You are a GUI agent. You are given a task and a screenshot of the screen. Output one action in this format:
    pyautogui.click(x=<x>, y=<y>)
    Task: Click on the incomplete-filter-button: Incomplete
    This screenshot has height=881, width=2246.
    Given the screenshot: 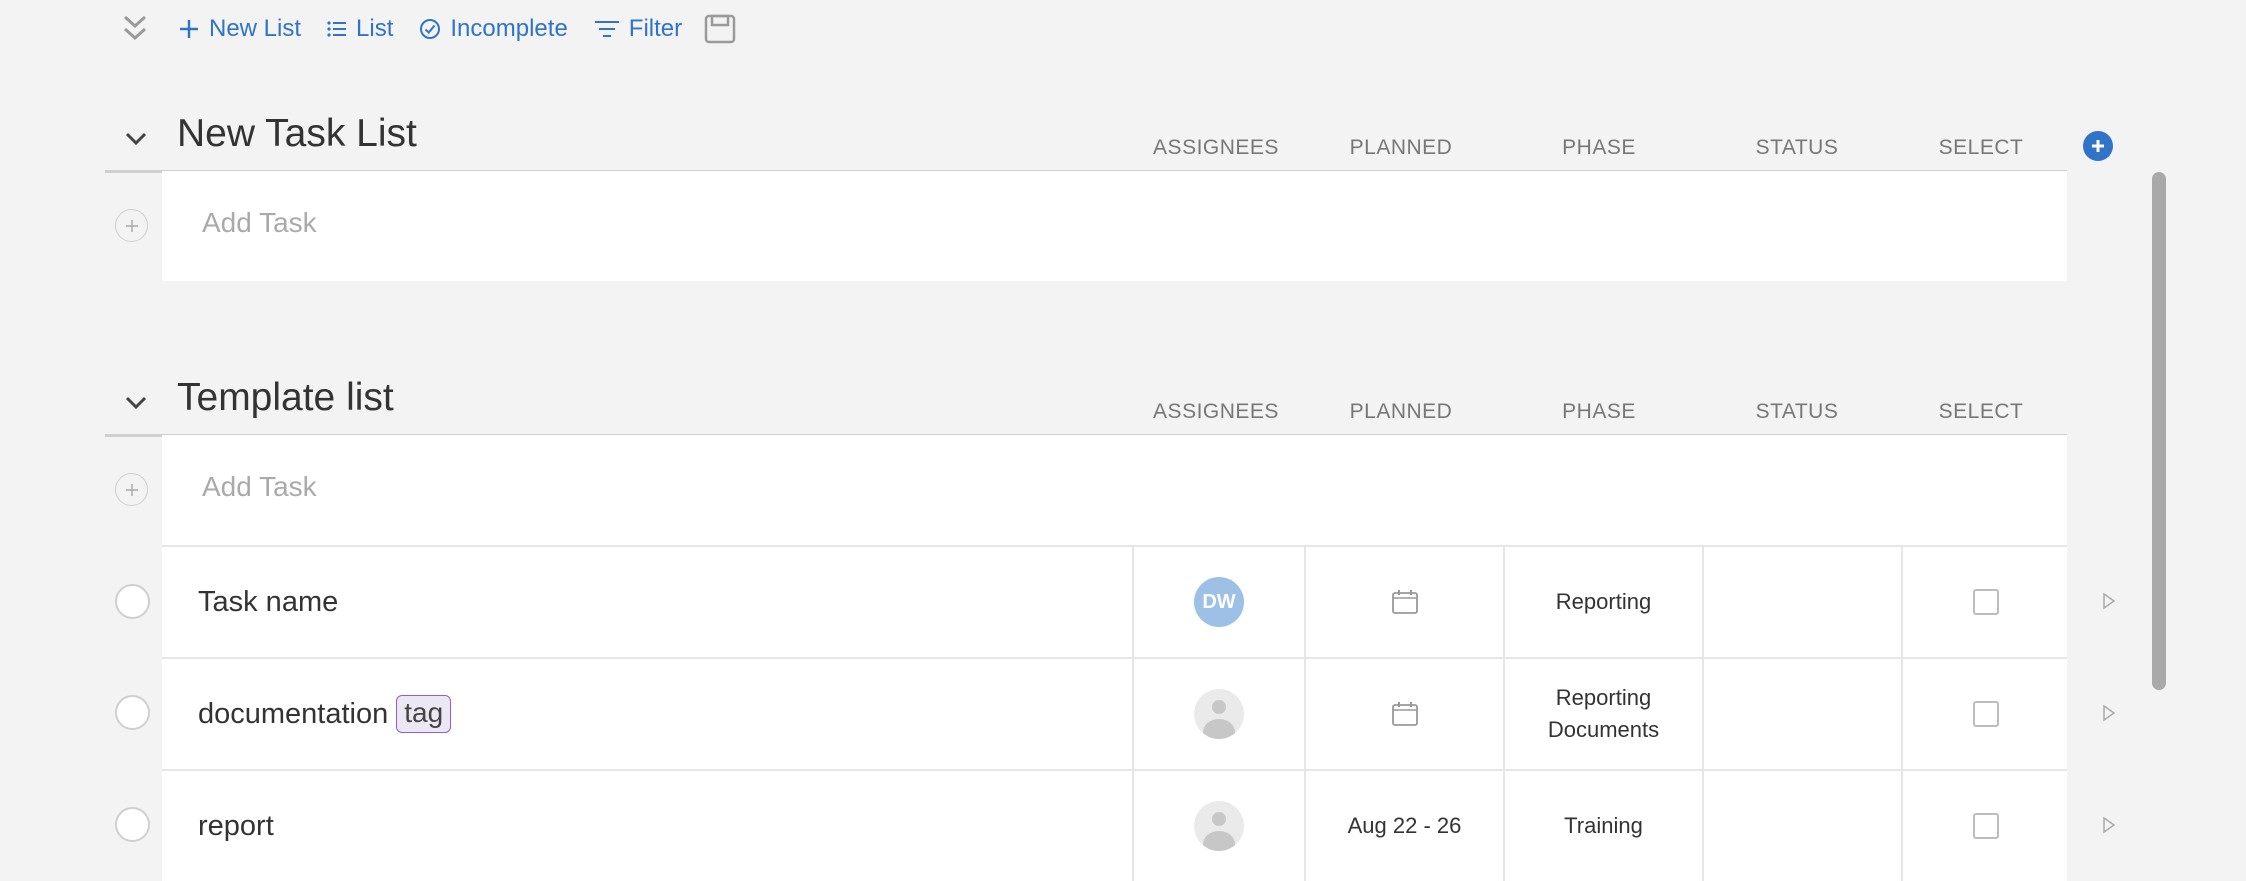 What is the action you would take?
    pyautogui.click(x=493, y=29)
    